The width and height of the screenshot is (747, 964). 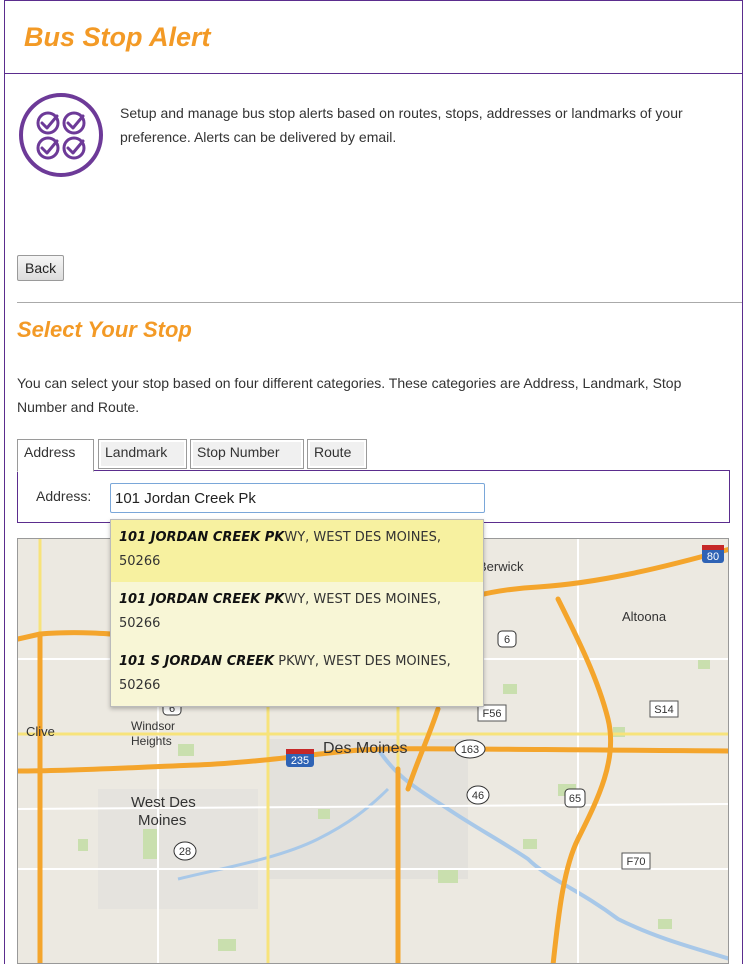 I want to click on route-s14-shield: S14, so click(x=664, y=709).